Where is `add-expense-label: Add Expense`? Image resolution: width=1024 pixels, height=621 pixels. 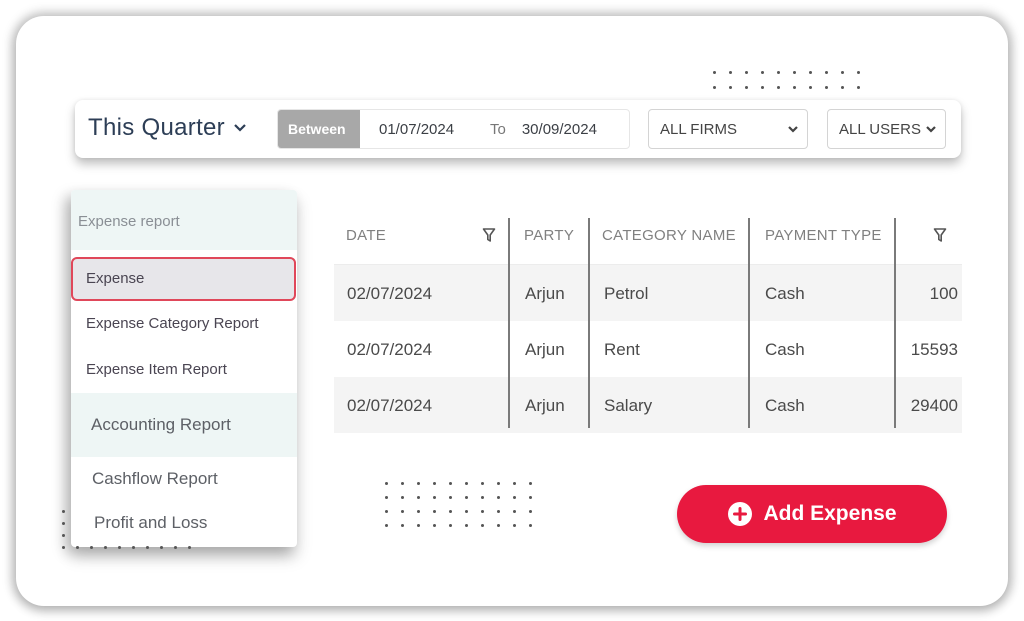
add-expense-label: Add Expense is located at coordinates (830, 513).